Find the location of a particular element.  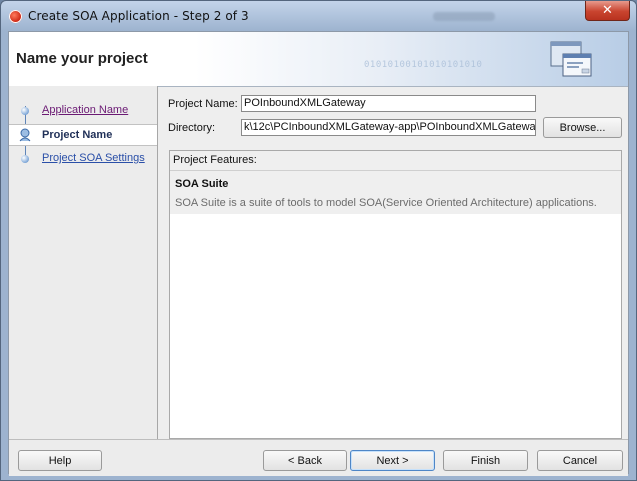

window-title: Create SOA Application - Step 2 of 3 is located at coordinates (138, 16).